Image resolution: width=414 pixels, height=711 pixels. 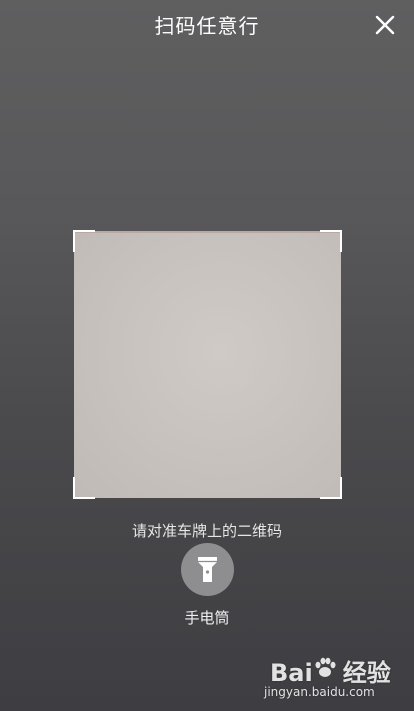 I want to click on close-button, so click(x=385, y=25).